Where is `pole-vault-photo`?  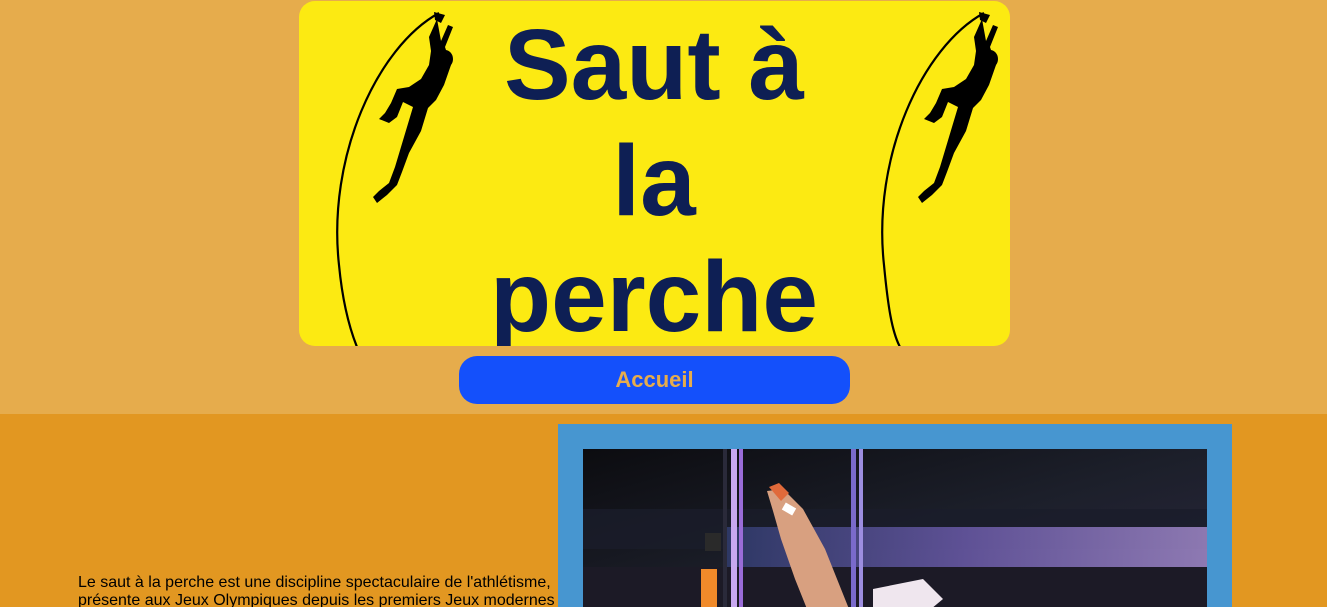 pole-vault-photo is located at coordinates (895, 528).